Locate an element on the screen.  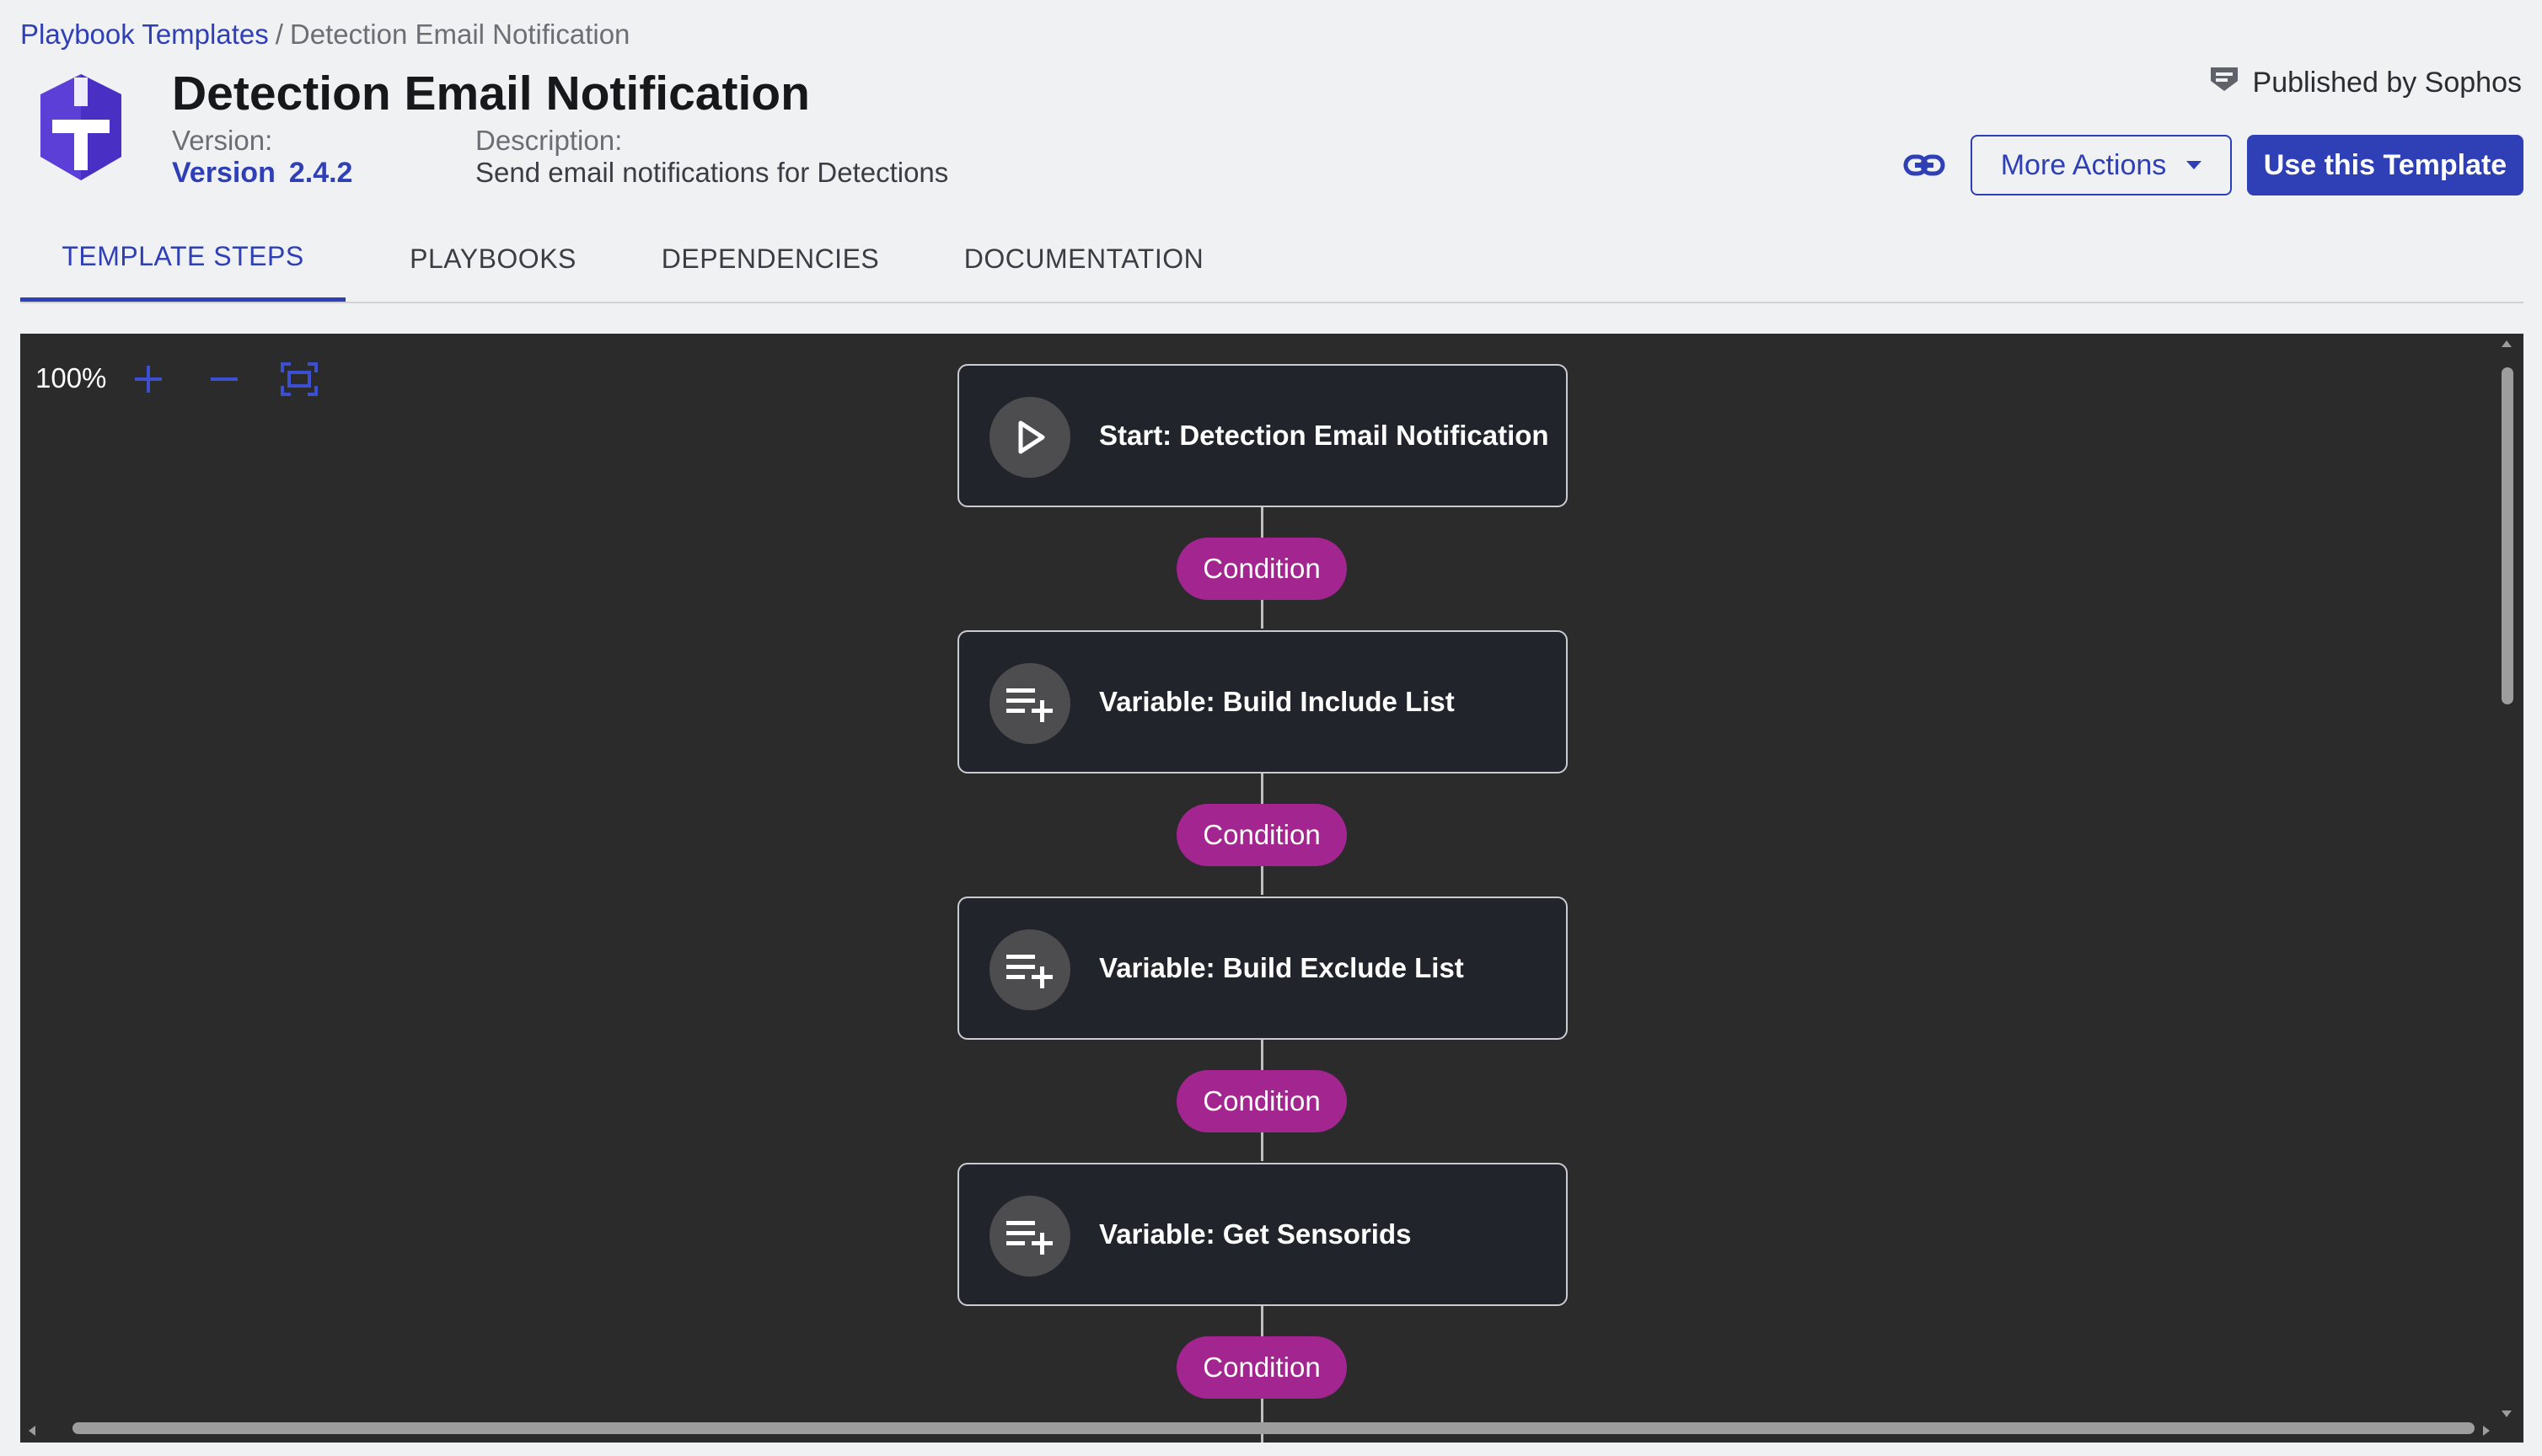
step-node-label: Variable: Build Include List is located at coordinates (1277, 701).